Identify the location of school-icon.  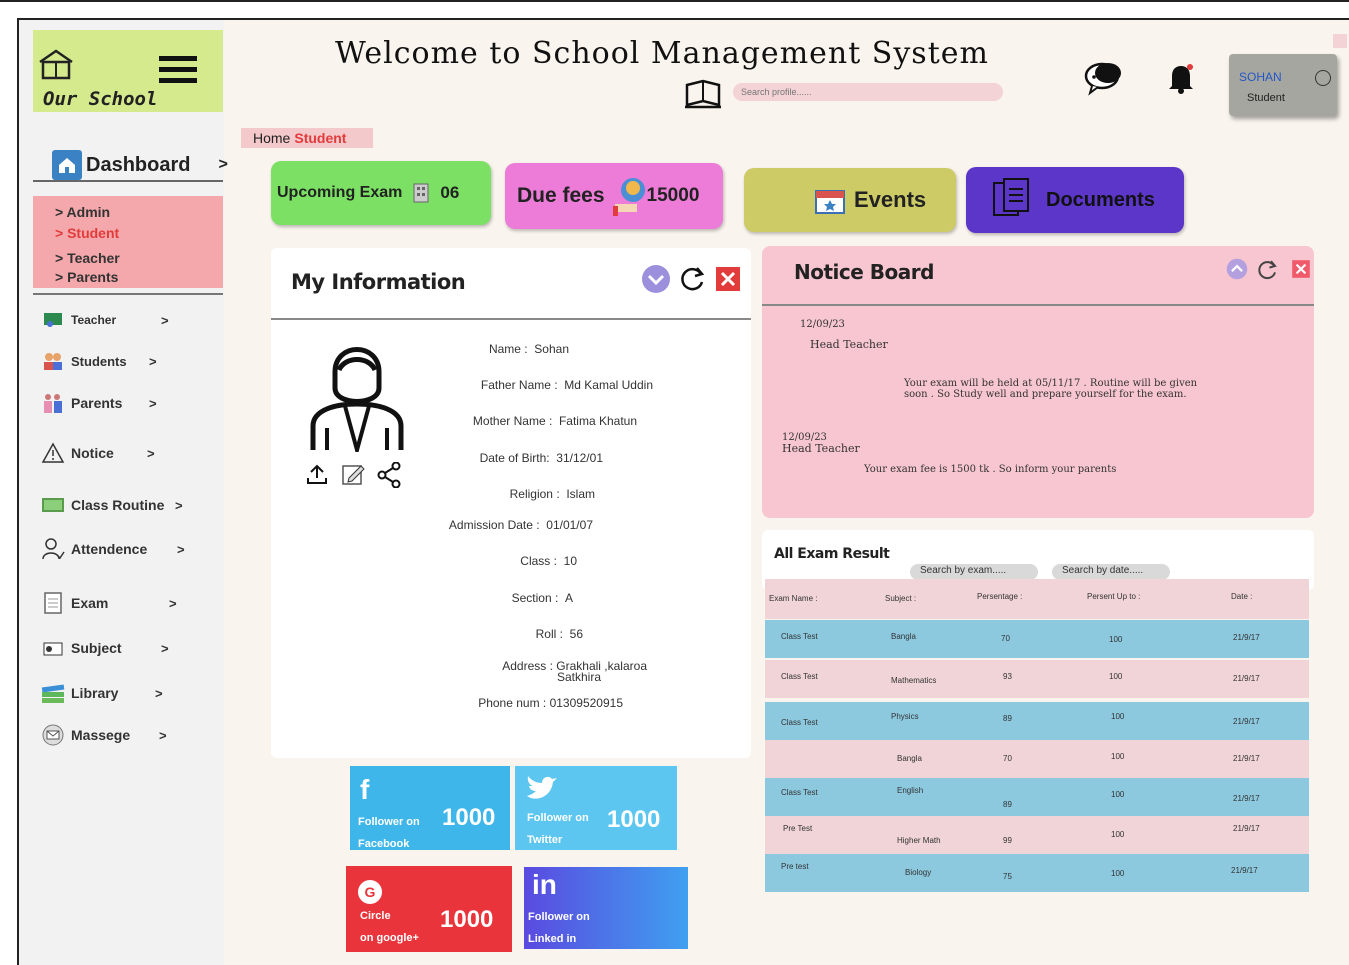
(56, 64).